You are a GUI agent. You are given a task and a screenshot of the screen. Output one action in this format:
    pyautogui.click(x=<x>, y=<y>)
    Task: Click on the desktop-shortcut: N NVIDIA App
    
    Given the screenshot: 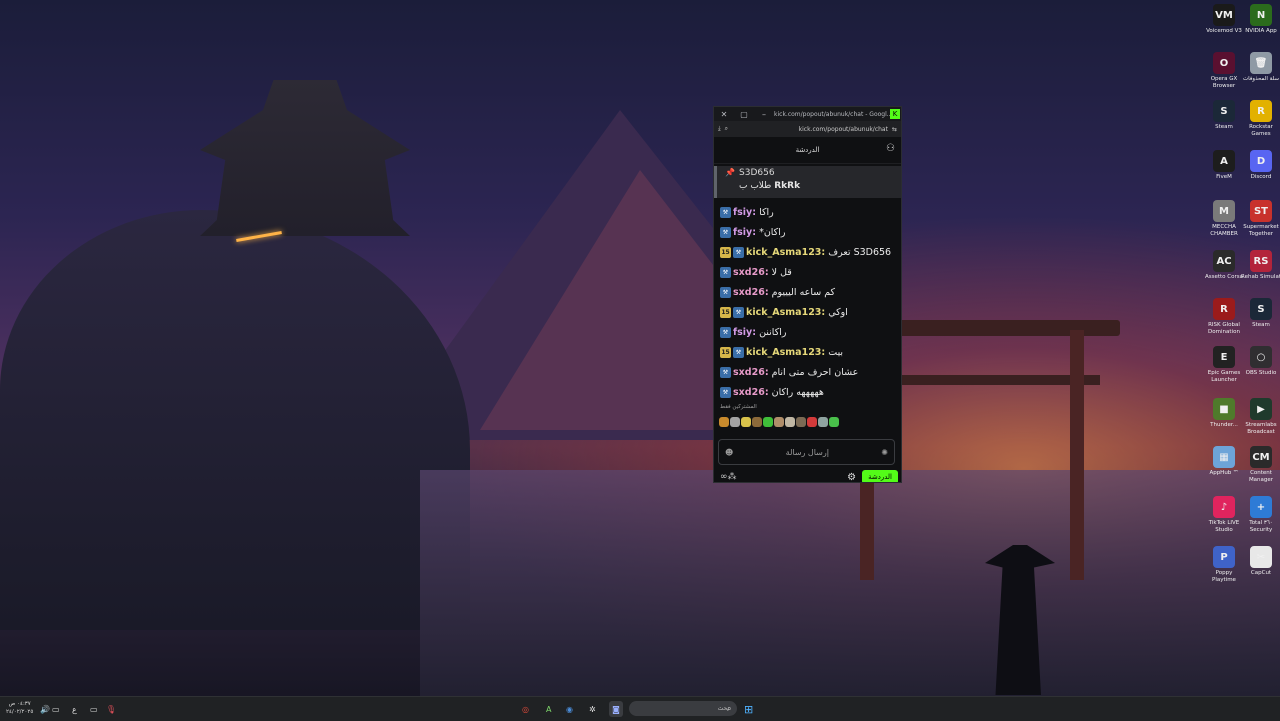 What is the action you would take?
    pyautogui.click(x=1260, y=19)
    